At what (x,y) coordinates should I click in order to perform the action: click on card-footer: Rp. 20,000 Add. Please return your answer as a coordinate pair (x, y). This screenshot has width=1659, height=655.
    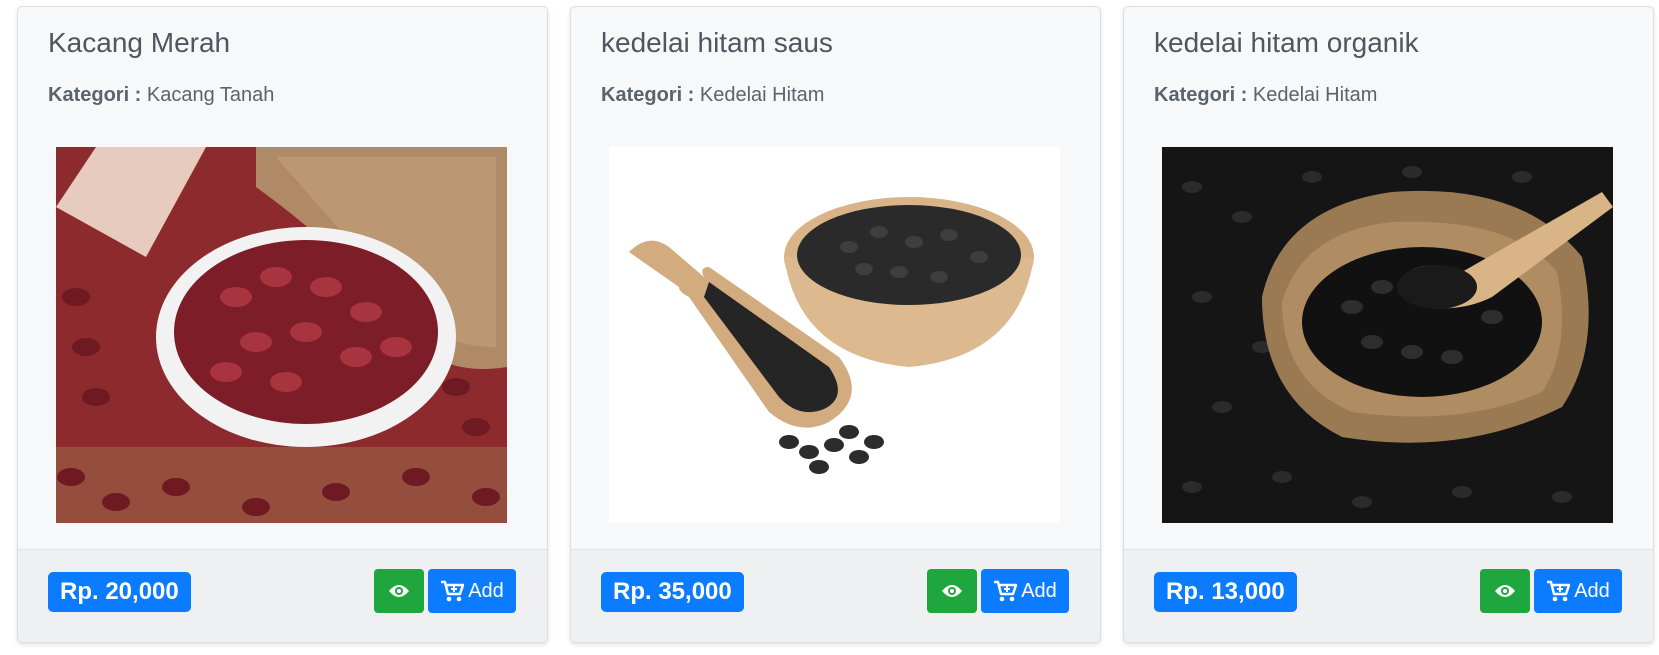
    Looking at the image, I should click on (282, 595).